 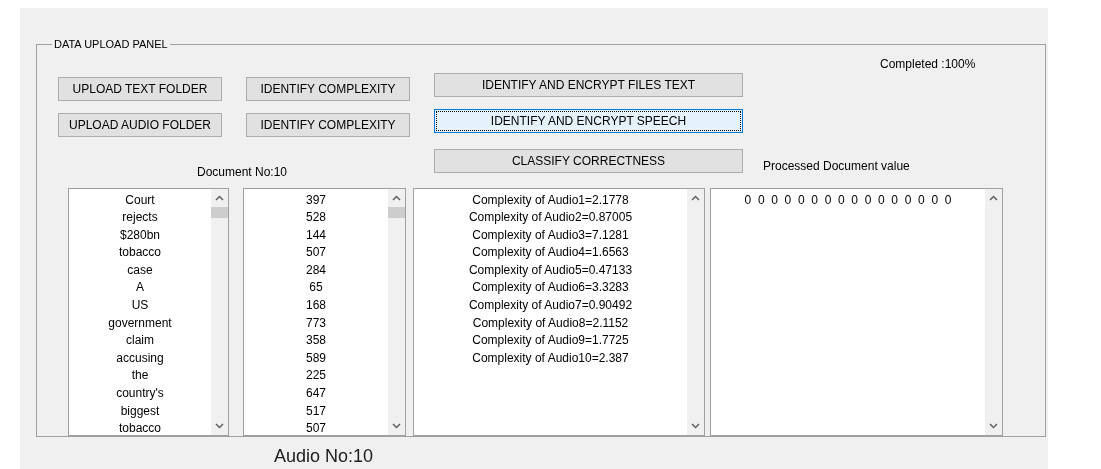 I want to click on panel-title: DATA UPLOAD PANEL, so click(x=111, y=44).